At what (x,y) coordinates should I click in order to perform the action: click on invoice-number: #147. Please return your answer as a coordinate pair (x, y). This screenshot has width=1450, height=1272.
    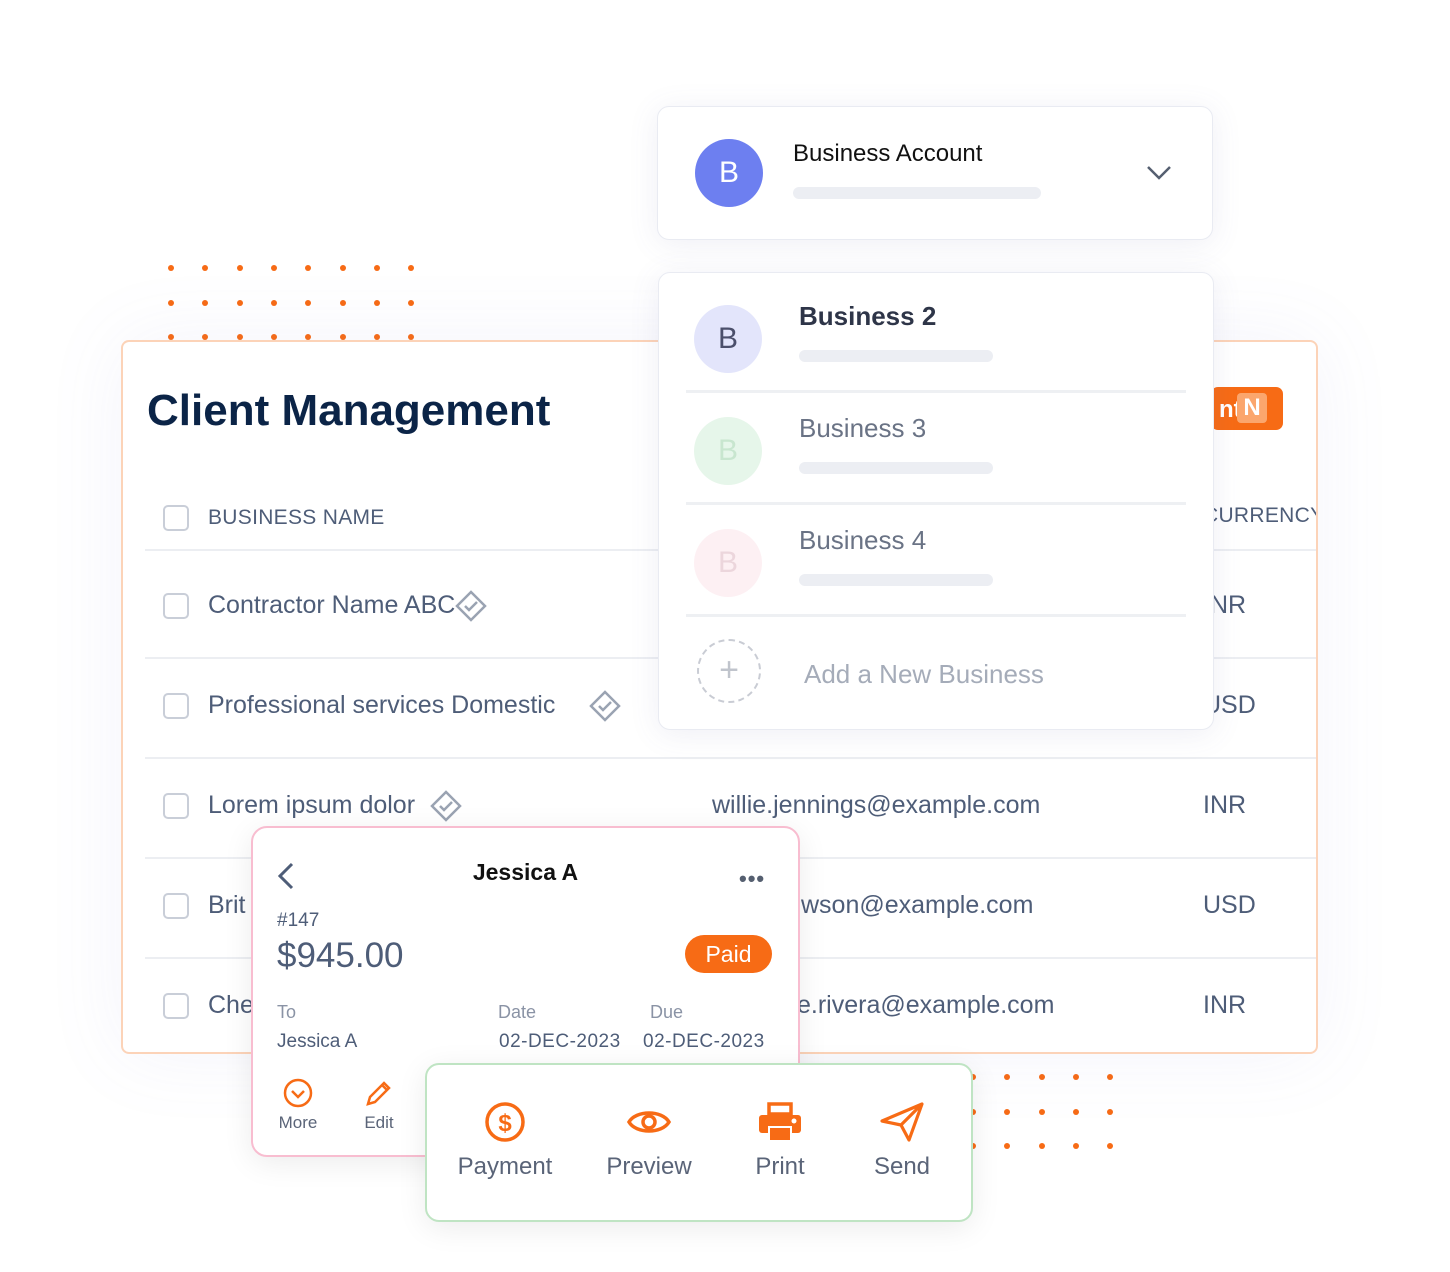
    Looking at the image, I should click on (298, 920).